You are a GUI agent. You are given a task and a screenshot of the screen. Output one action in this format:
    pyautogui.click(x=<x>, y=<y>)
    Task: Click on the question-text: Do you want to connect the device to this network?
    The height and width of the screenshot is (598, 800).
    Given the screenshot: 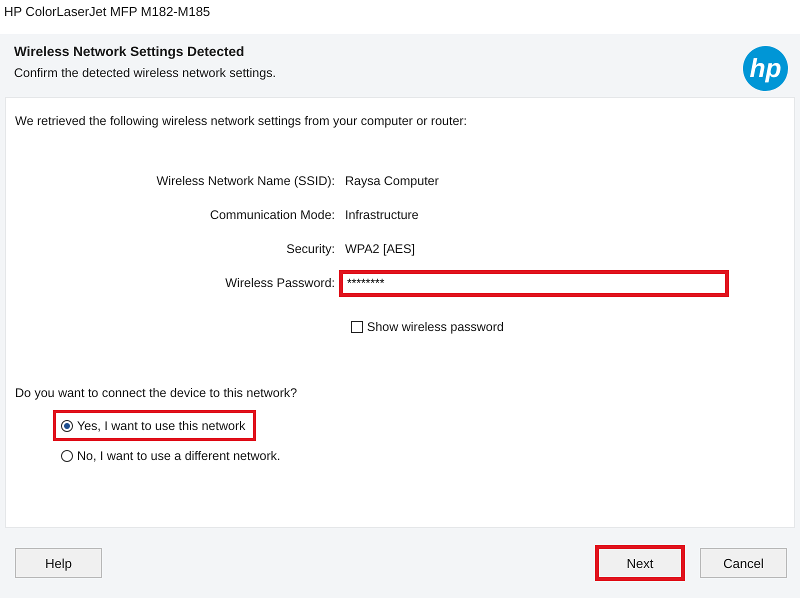 What is the action you would take?
    pyautogui.click(x=156, y=393)
    